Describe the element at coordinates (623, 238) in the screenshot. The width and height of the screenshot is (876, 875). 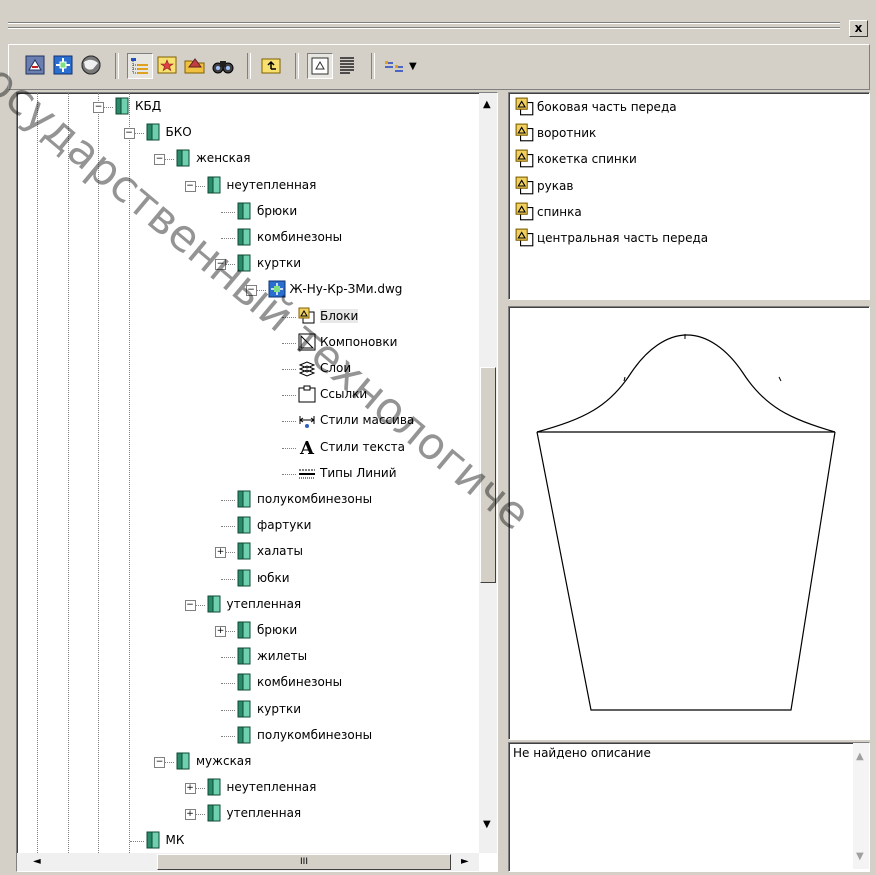
I see `block-name: центральная часть переда` at that location.